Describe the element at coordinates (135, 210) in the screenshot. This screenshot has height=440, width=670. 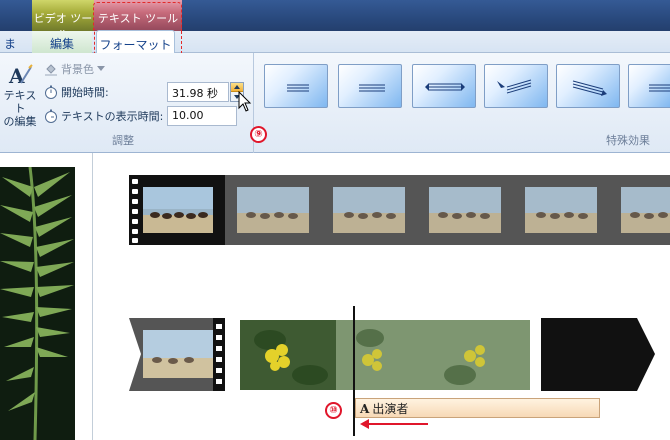
I see `filmstrip-edge` at that location.